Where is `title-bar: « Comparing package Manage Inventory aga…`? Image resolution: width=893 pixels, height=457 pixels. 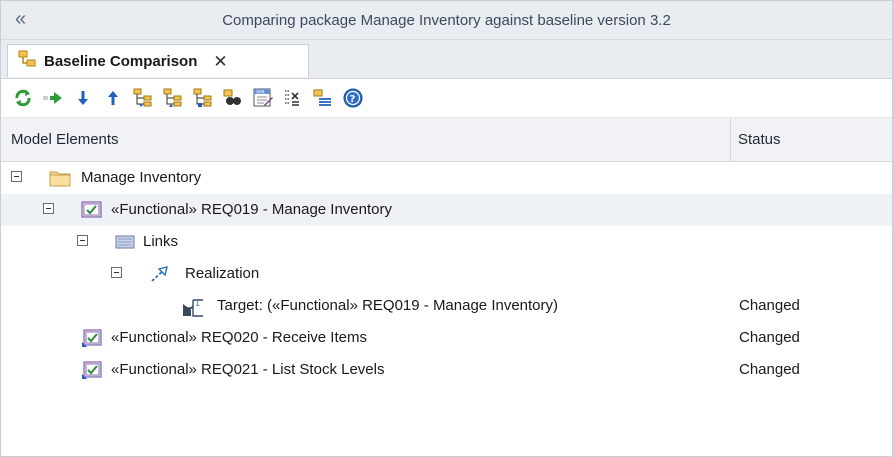
title-bar: « Comparing package Manage Inventory aga… is located at coordinates (446, 20).